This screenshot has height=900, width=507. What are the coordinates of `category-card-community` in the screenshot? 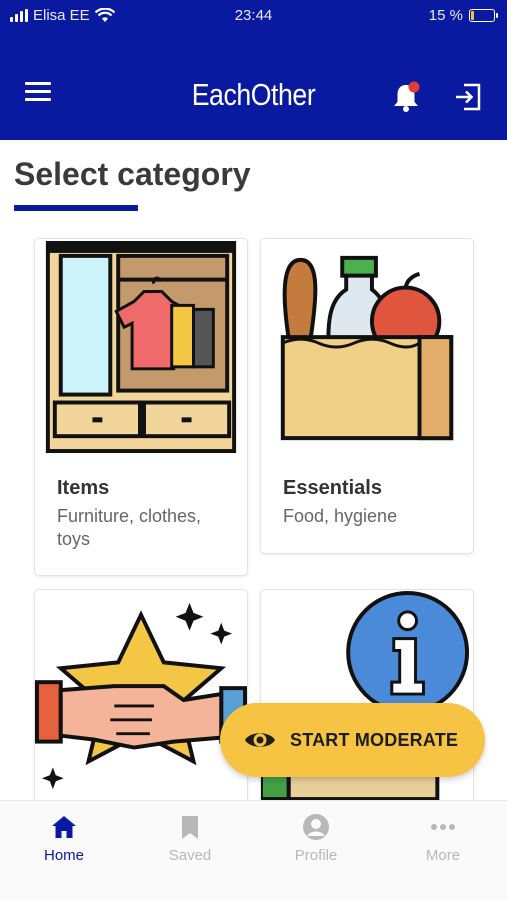 It's located at (141, 704).